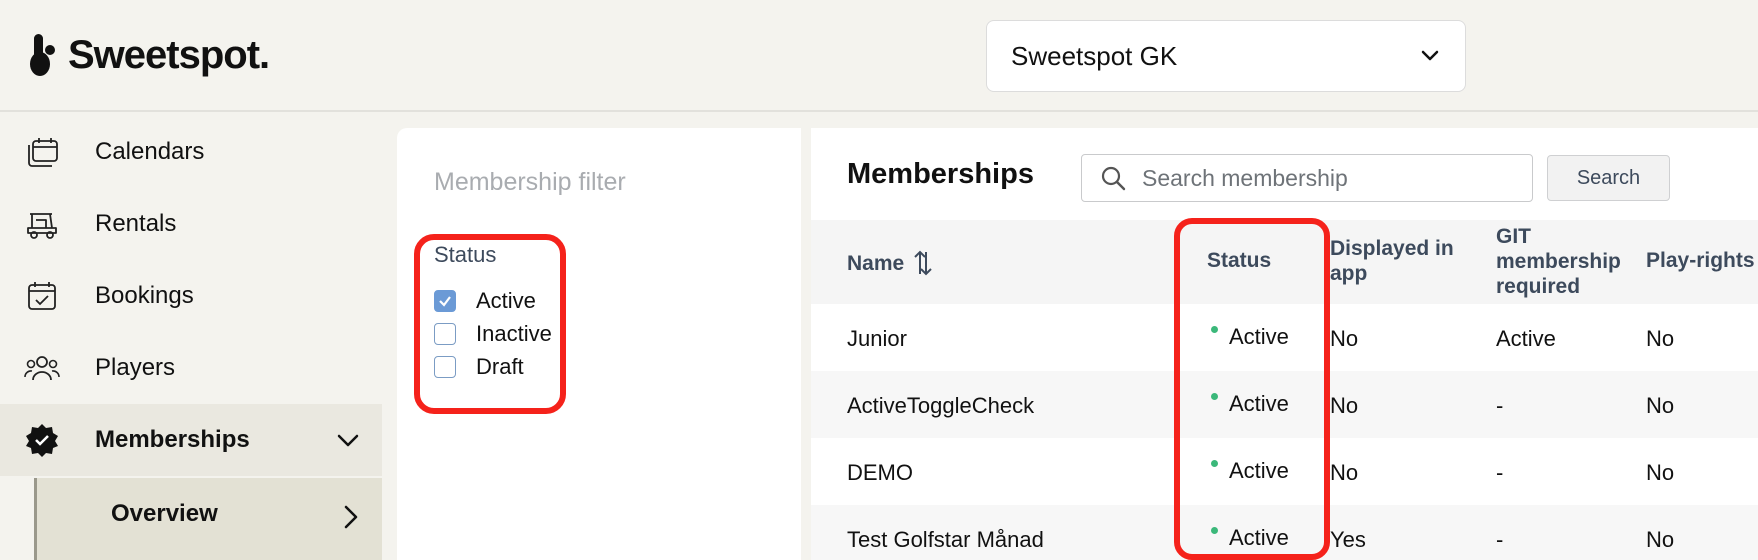 The width and height of the screenshot is (1758, 560). Describe the element at coordinates (890, 263) in the screenshot. I see `column-name-header: Name` at that location.